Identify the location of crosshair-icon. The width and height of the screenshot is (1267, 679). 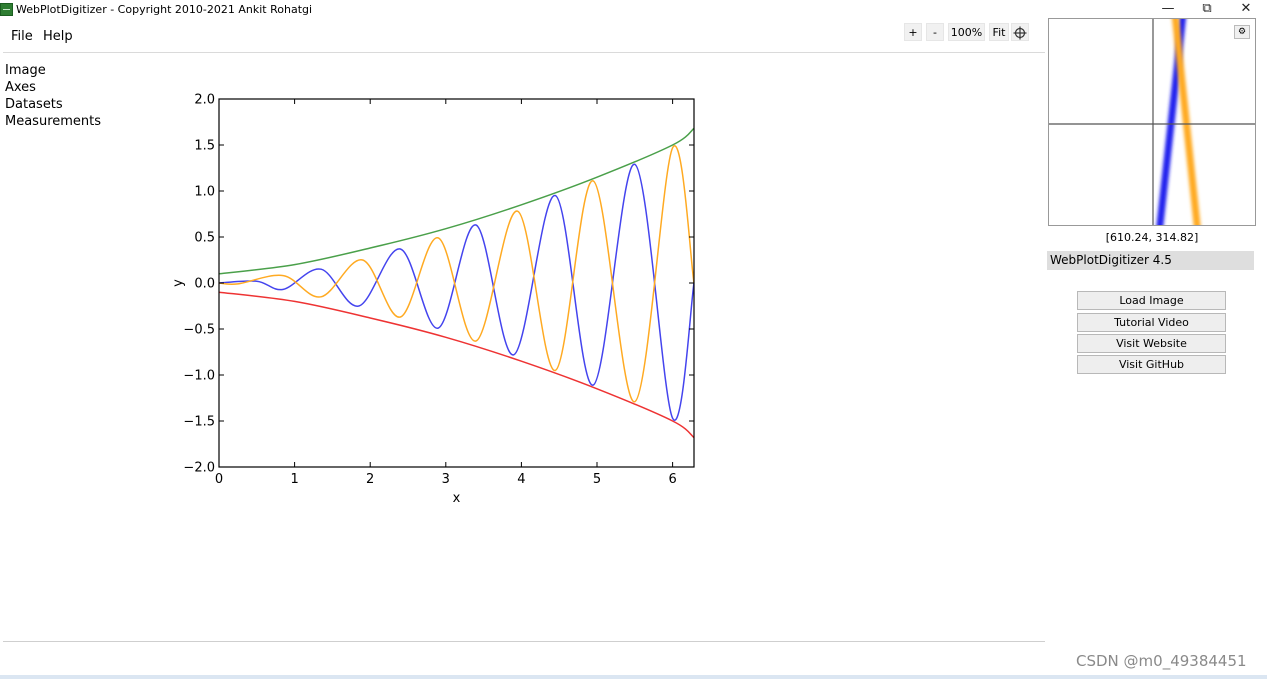
(1020, 32).